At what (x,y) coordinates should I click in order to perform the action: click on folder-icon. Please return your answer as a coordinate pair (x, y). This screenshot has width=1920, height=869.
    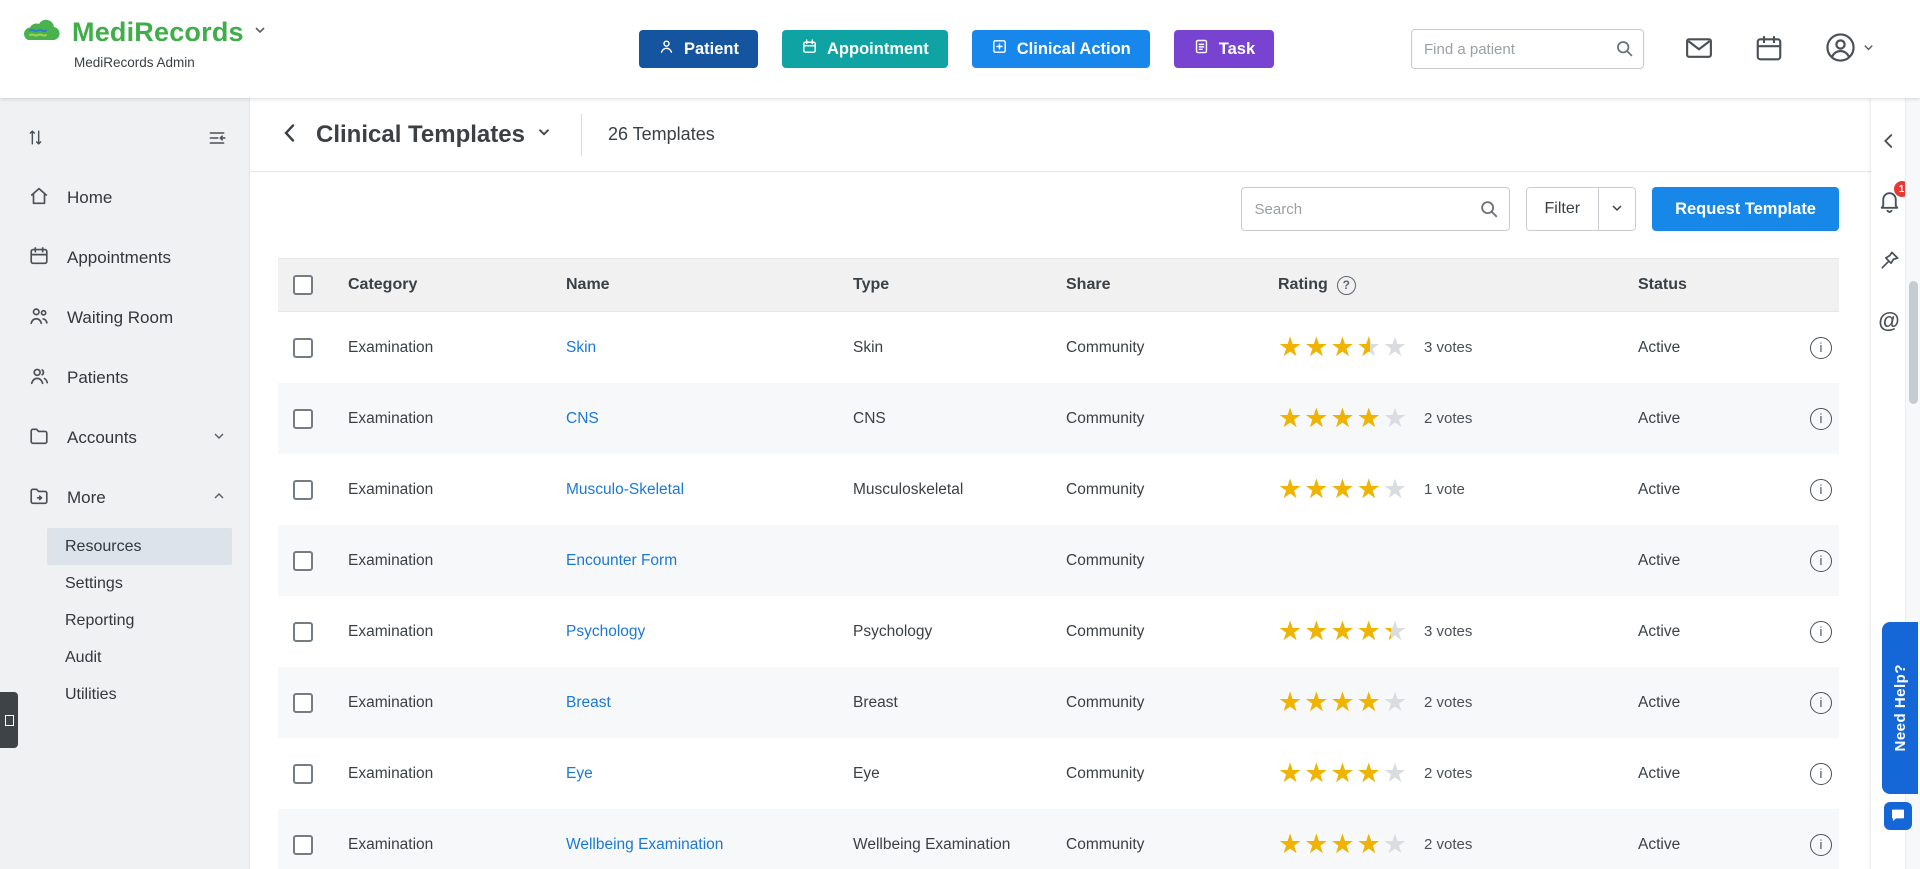
    Looking at the image, I should click on (39, 438).